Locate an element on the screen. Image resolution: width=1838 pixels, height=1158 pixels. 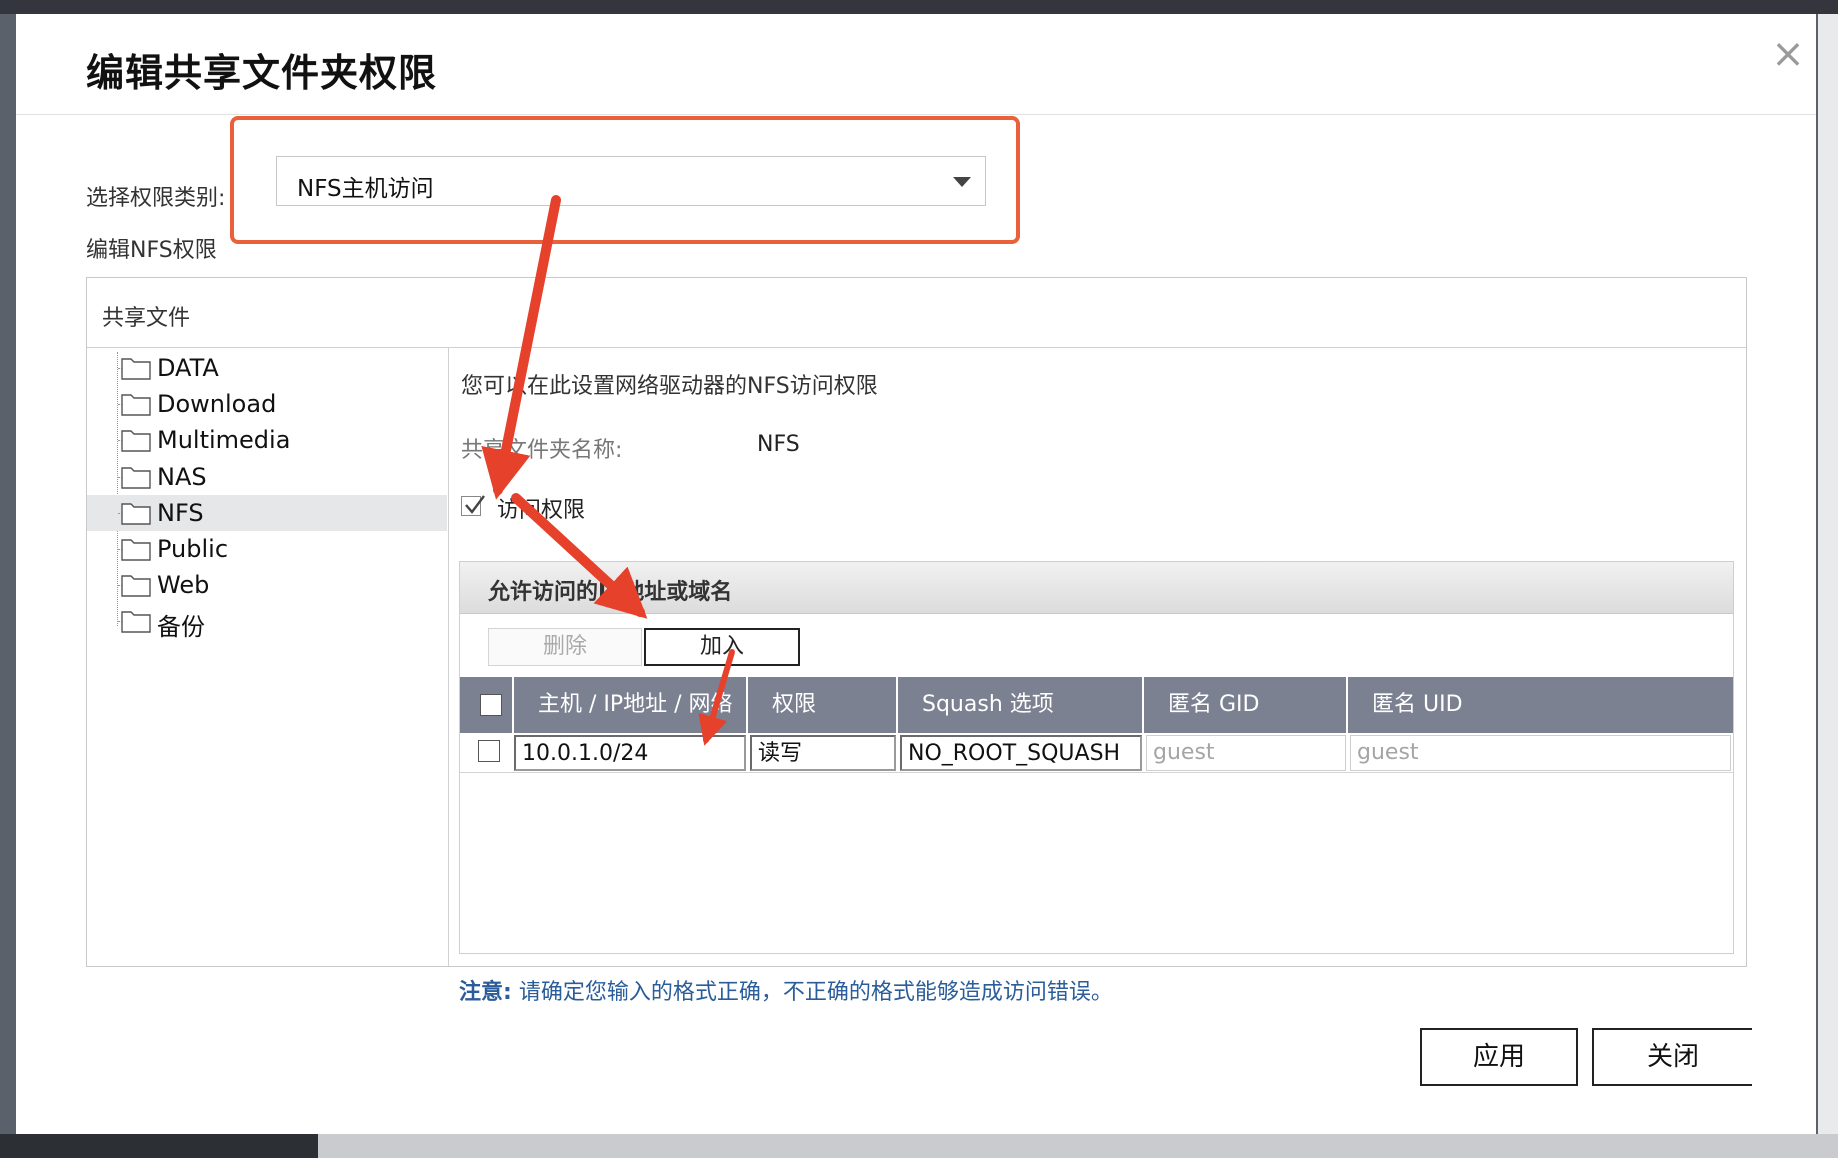
annotation-highlight-box is located at coordinates (625, 180).